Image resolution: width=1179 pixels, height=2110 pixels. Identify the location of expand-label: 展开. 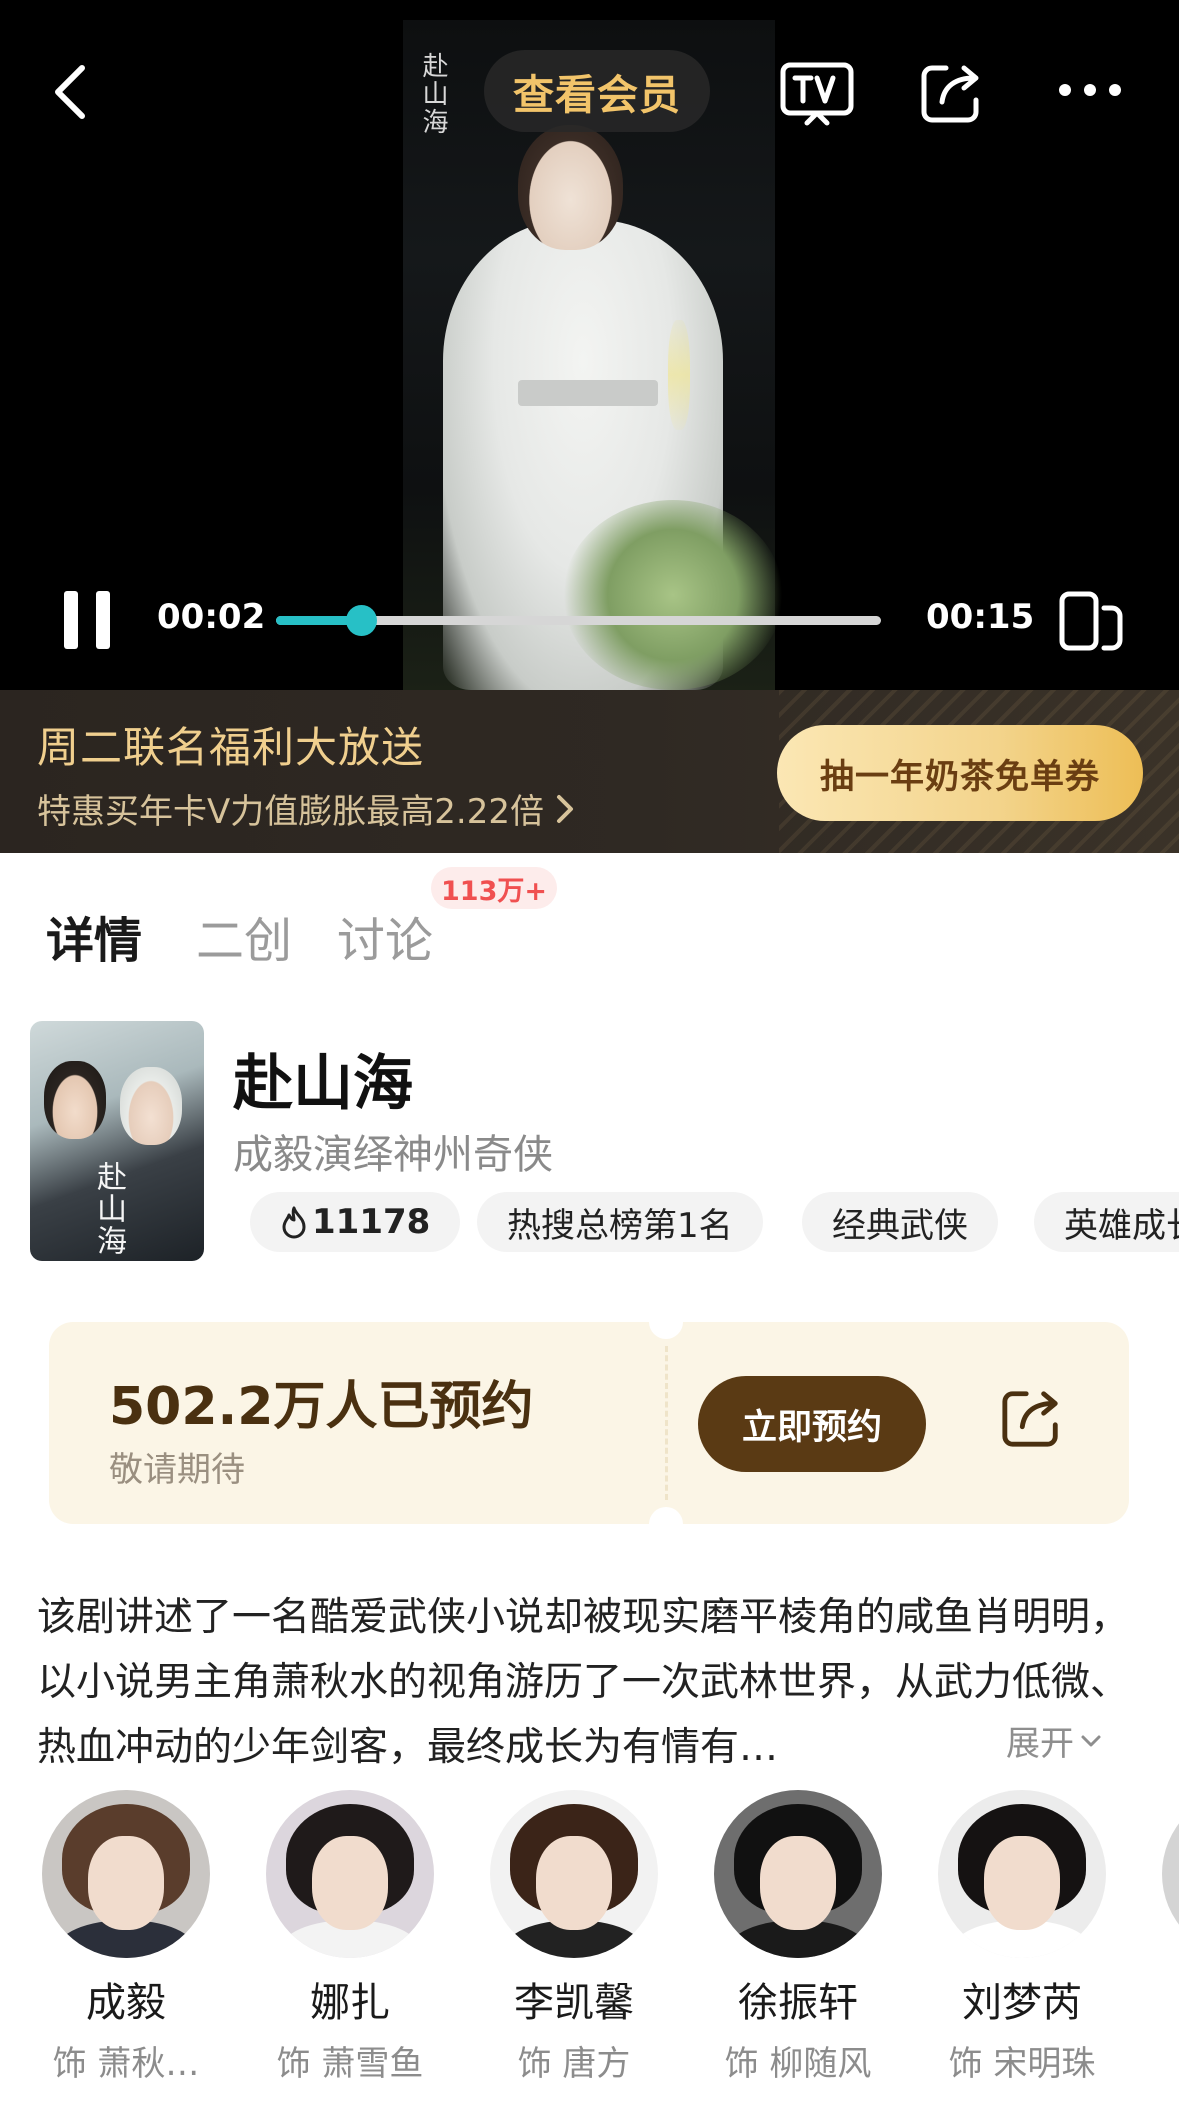
(1040, 1744).